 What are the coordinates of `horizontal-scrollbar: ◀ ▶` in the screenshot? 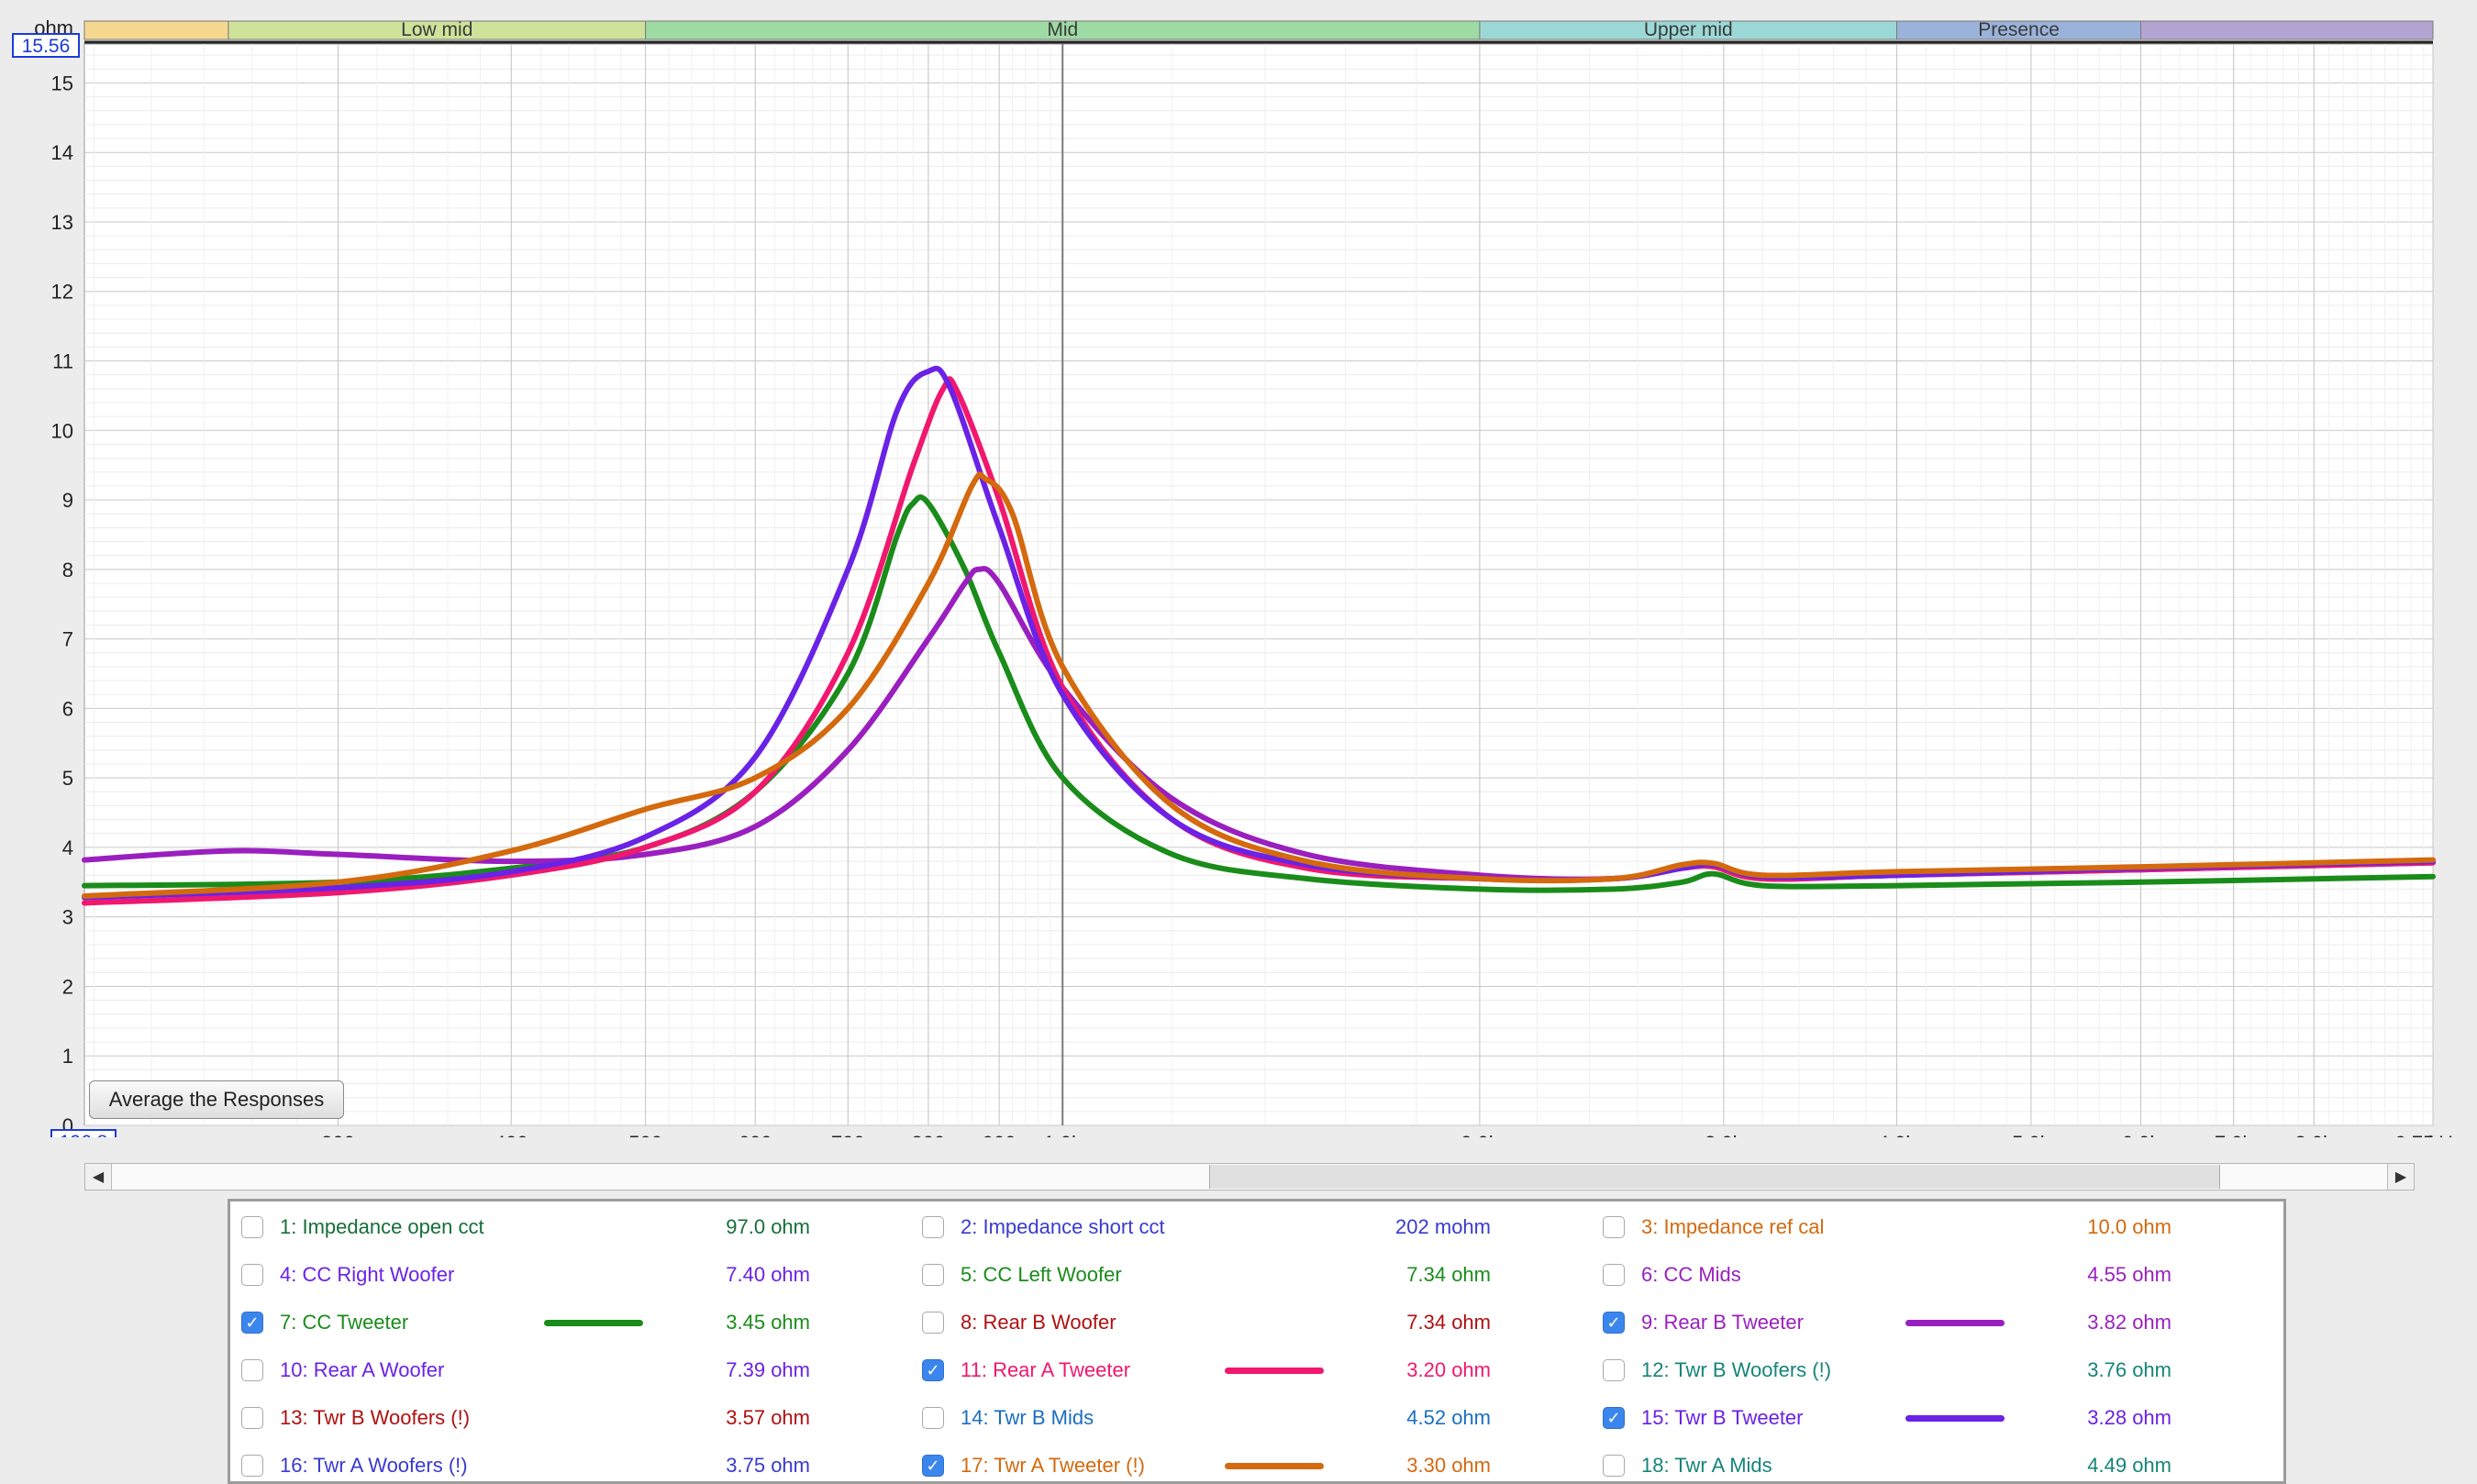 It's located at (1249, 1177).